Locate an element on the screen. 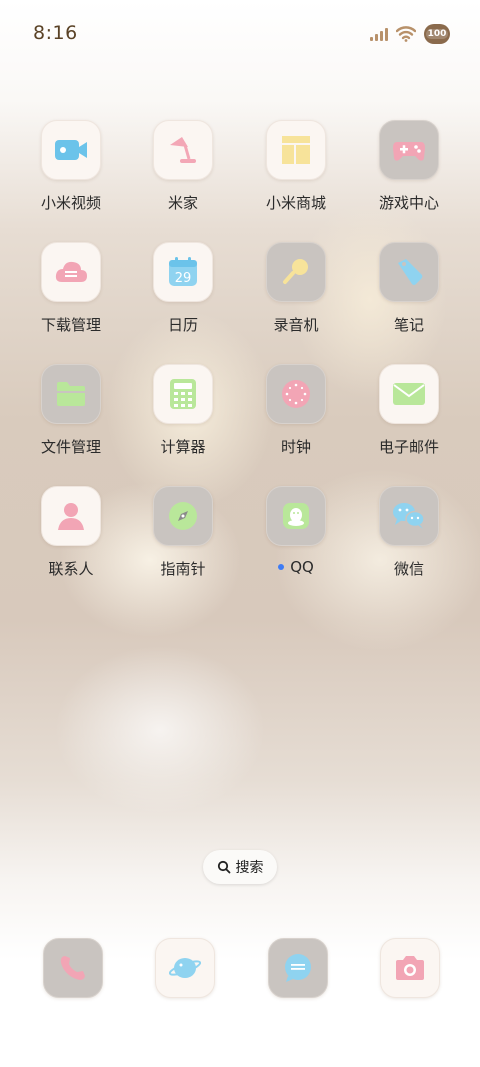 Image resolution: width=480 pixels, height=1067 pixels. app-label: 小米商城 is located at coordinates (295, 203).